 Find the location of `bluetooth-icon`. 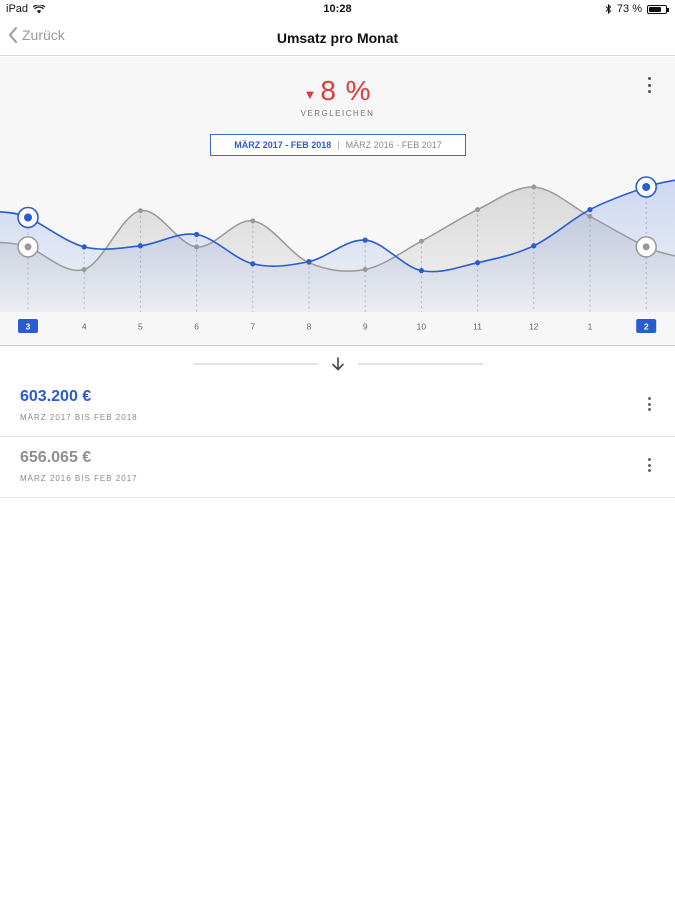

bluetooth-icon is located at coordinates (608, 9).